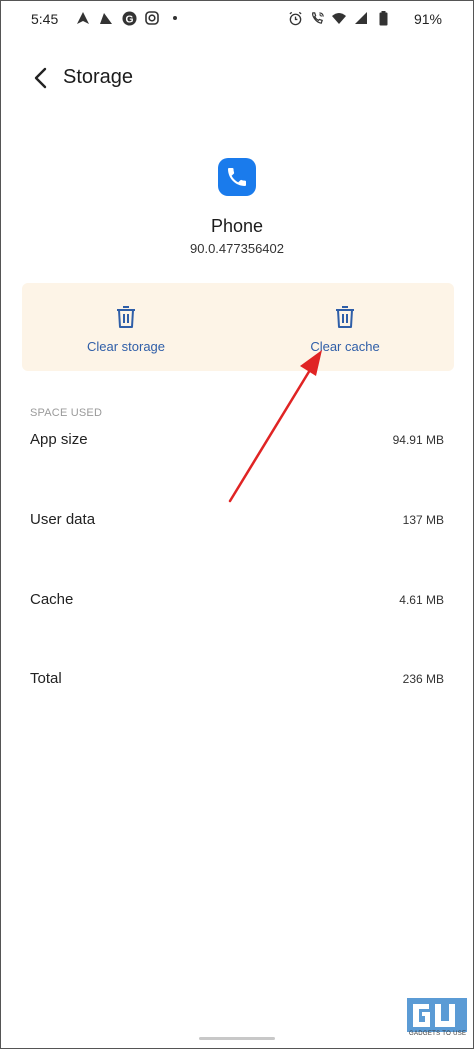  What do you see at coordinates (175, 18) in the screenshot?
I see `dot-icon` at bounding box center [175, 18].